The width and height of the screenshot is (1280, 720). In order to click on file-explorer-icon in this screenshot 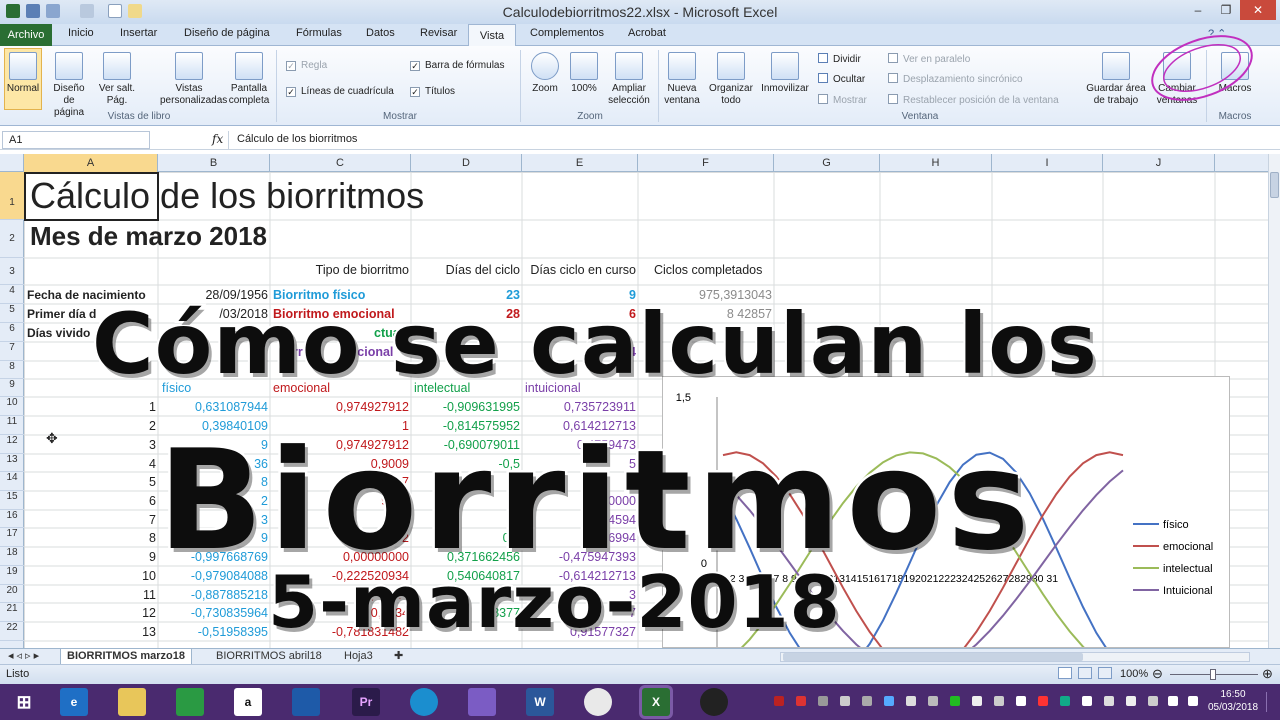, I will do `click(132, 702)`.